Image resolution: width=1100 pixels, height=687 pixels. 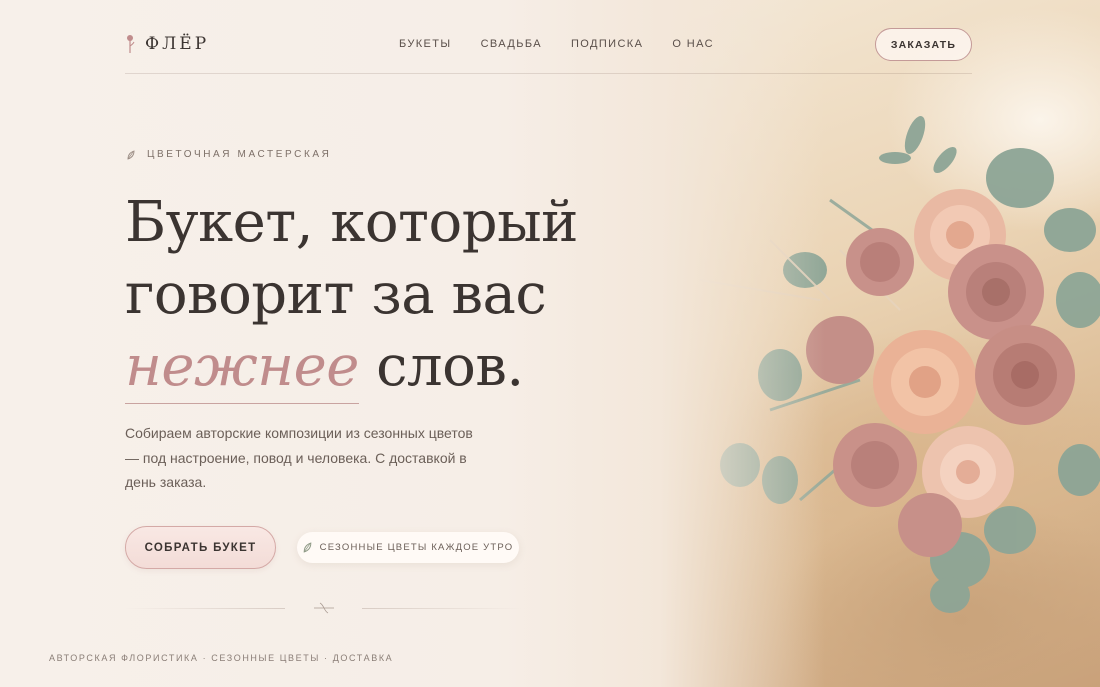 I want to click on build-bouquet-button: СОБРАТЬ БУКЕТ, so click(x=200, y=547).